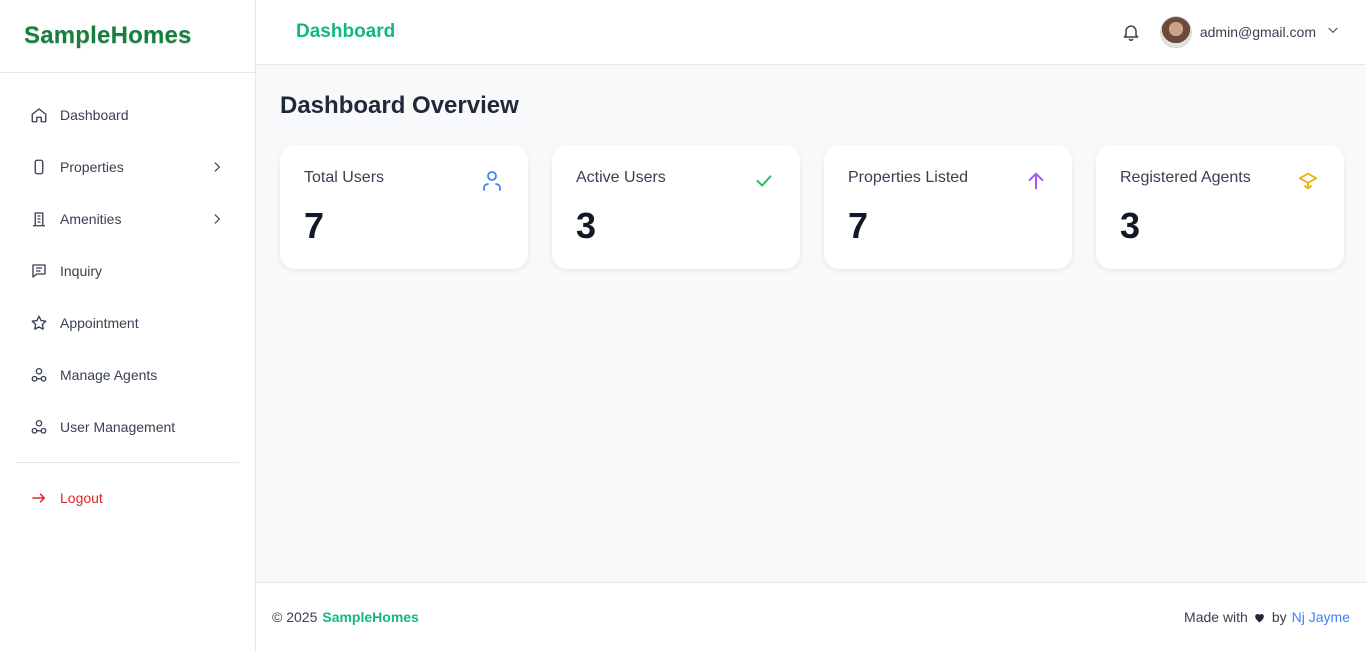 This screenshot has width=1366, height=651. I want to click on page-title: Dashboard Overview, so click(399, 105).